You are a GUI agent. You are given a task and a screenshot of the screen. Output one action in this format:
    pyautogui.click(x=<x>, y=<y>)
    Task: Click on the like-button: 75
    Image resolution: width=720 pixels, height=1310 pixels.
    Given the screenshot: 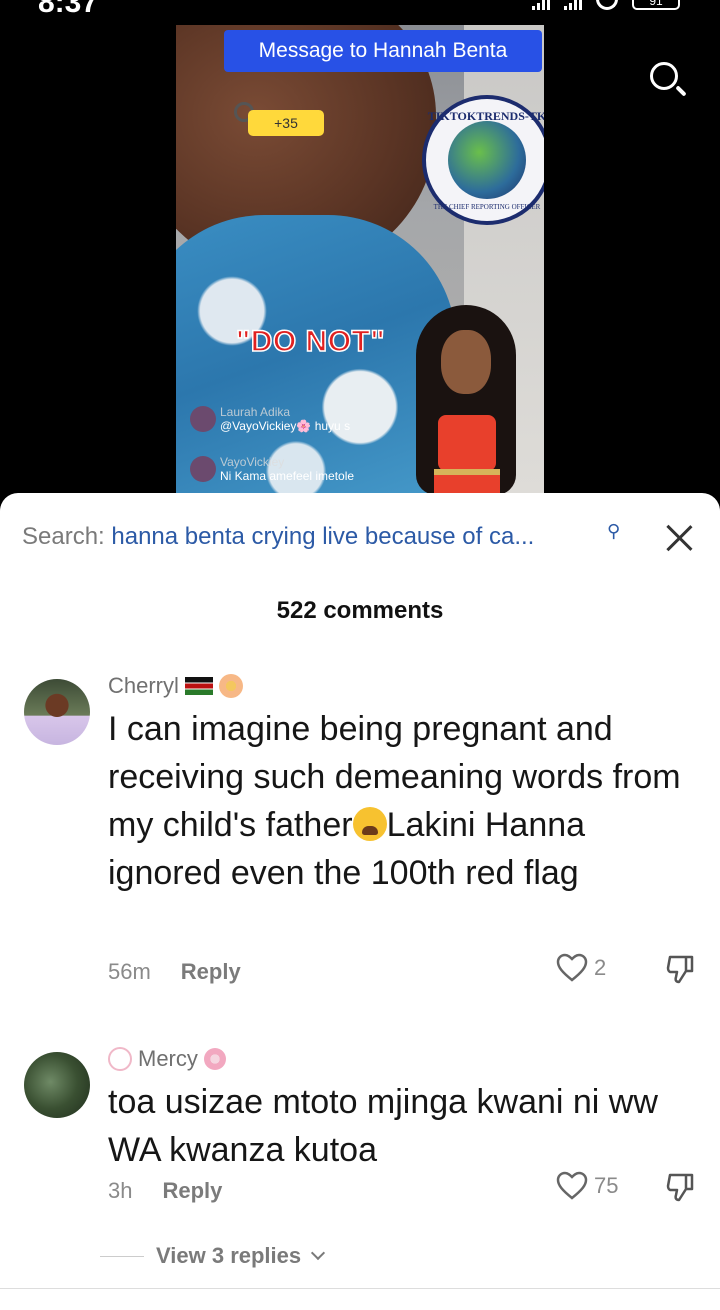 What is the action you would take?
    pyautogui.click(x=587, y=1186)
    